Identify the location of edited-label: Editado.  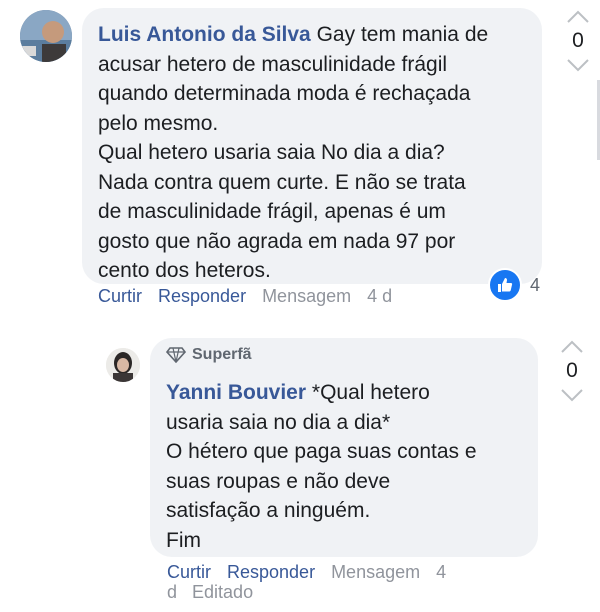
(222, 592).